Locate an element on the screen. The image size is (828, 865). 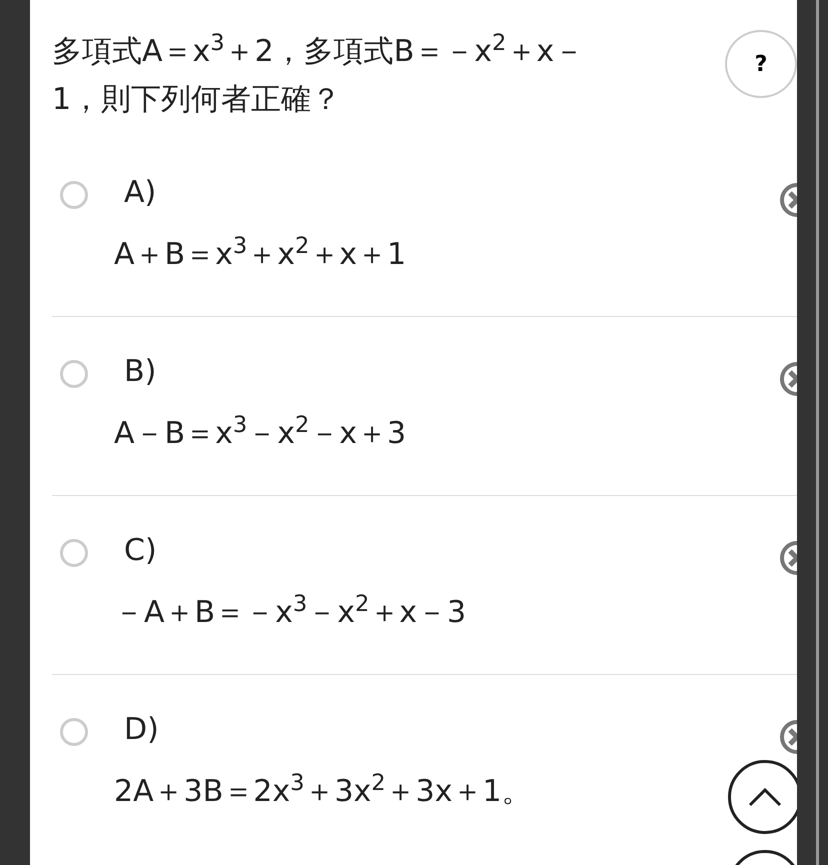
option-label: A) is located at coordinates (141, 193).